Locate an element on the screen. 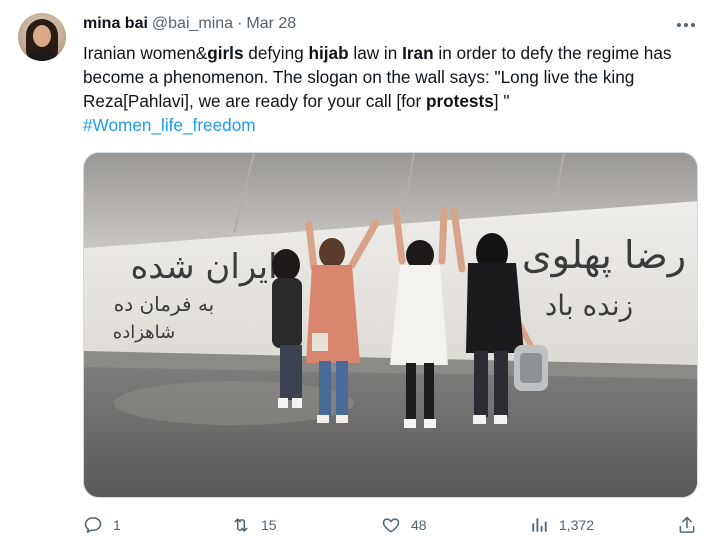  share-icon is located at coordinates (687, 524).